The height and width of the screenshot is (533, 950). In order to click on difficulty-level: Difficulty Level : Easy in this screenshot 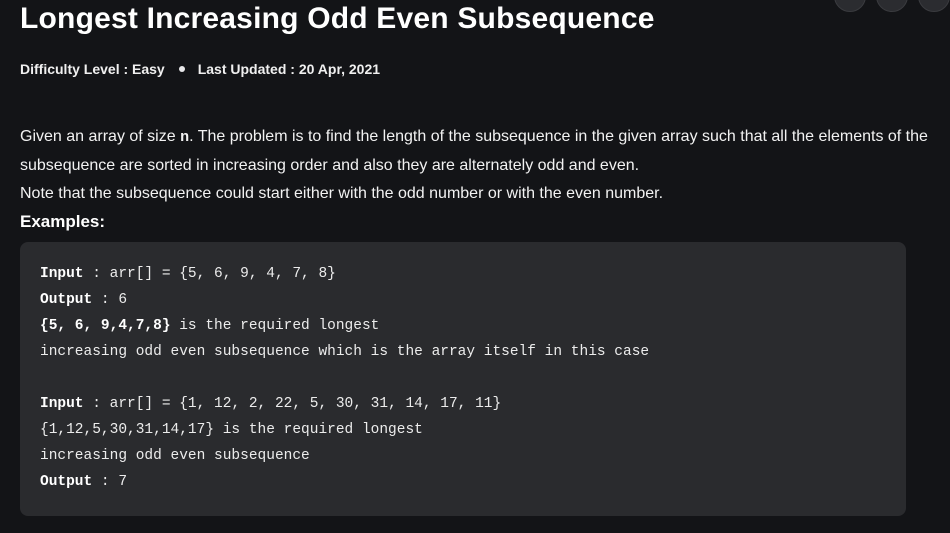, I will do `click(92, 69)`.